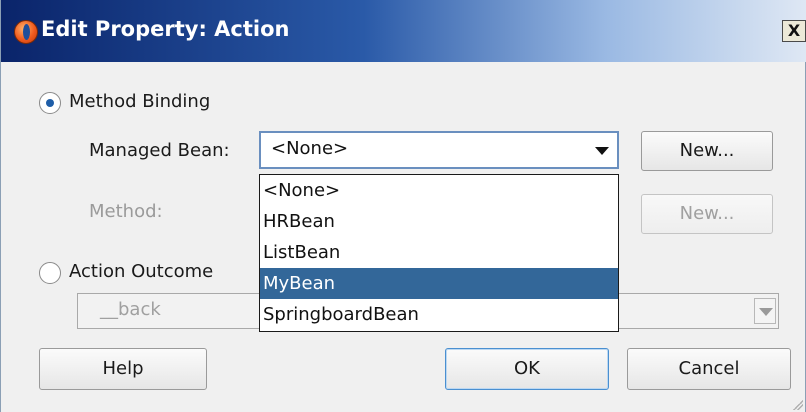  What do you see at coordinates (130, 309) in the screenshot?
I see `action-outcome-value: __back` at bounding box center [130, 309].